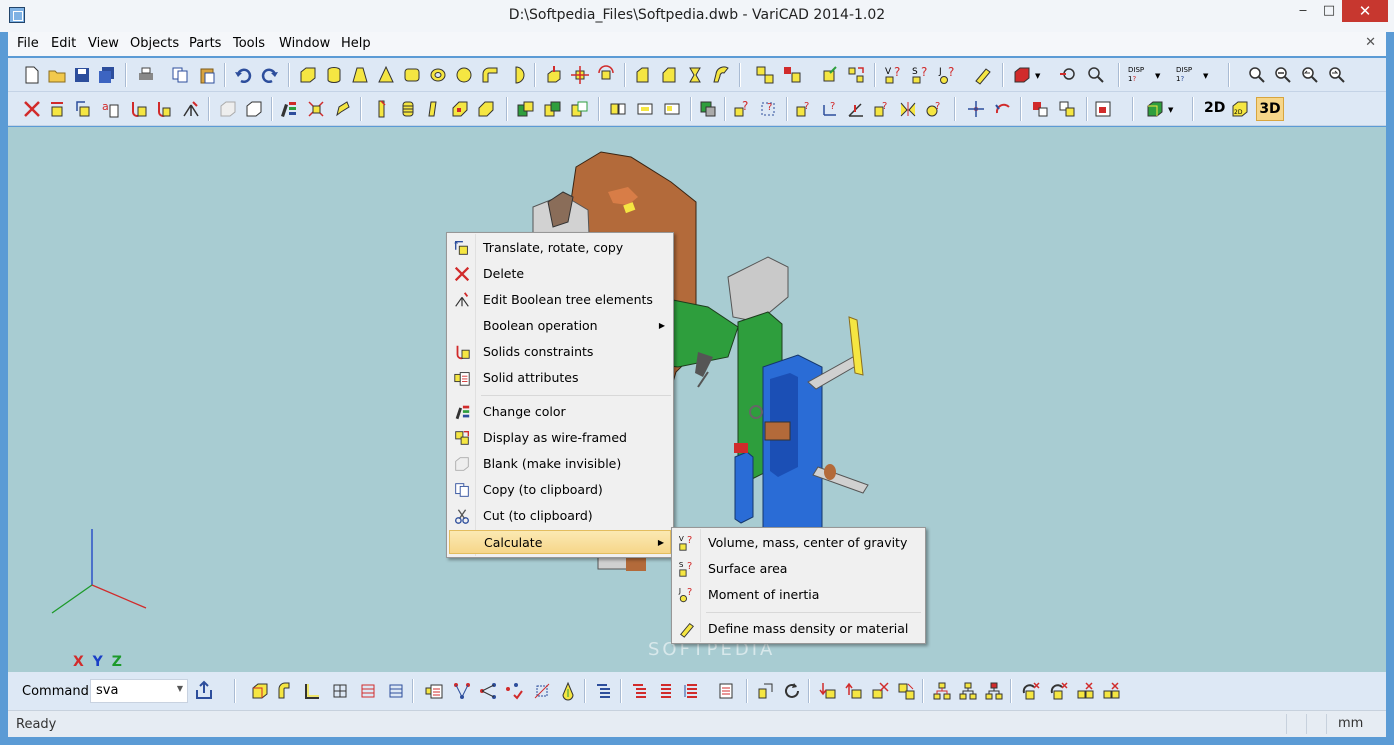 The width and height of the screenshot is (1394, 745). What do you see at coordinates (146, 75) in the screenshot?
I see `print-icon` at bounding box center [146, 75].